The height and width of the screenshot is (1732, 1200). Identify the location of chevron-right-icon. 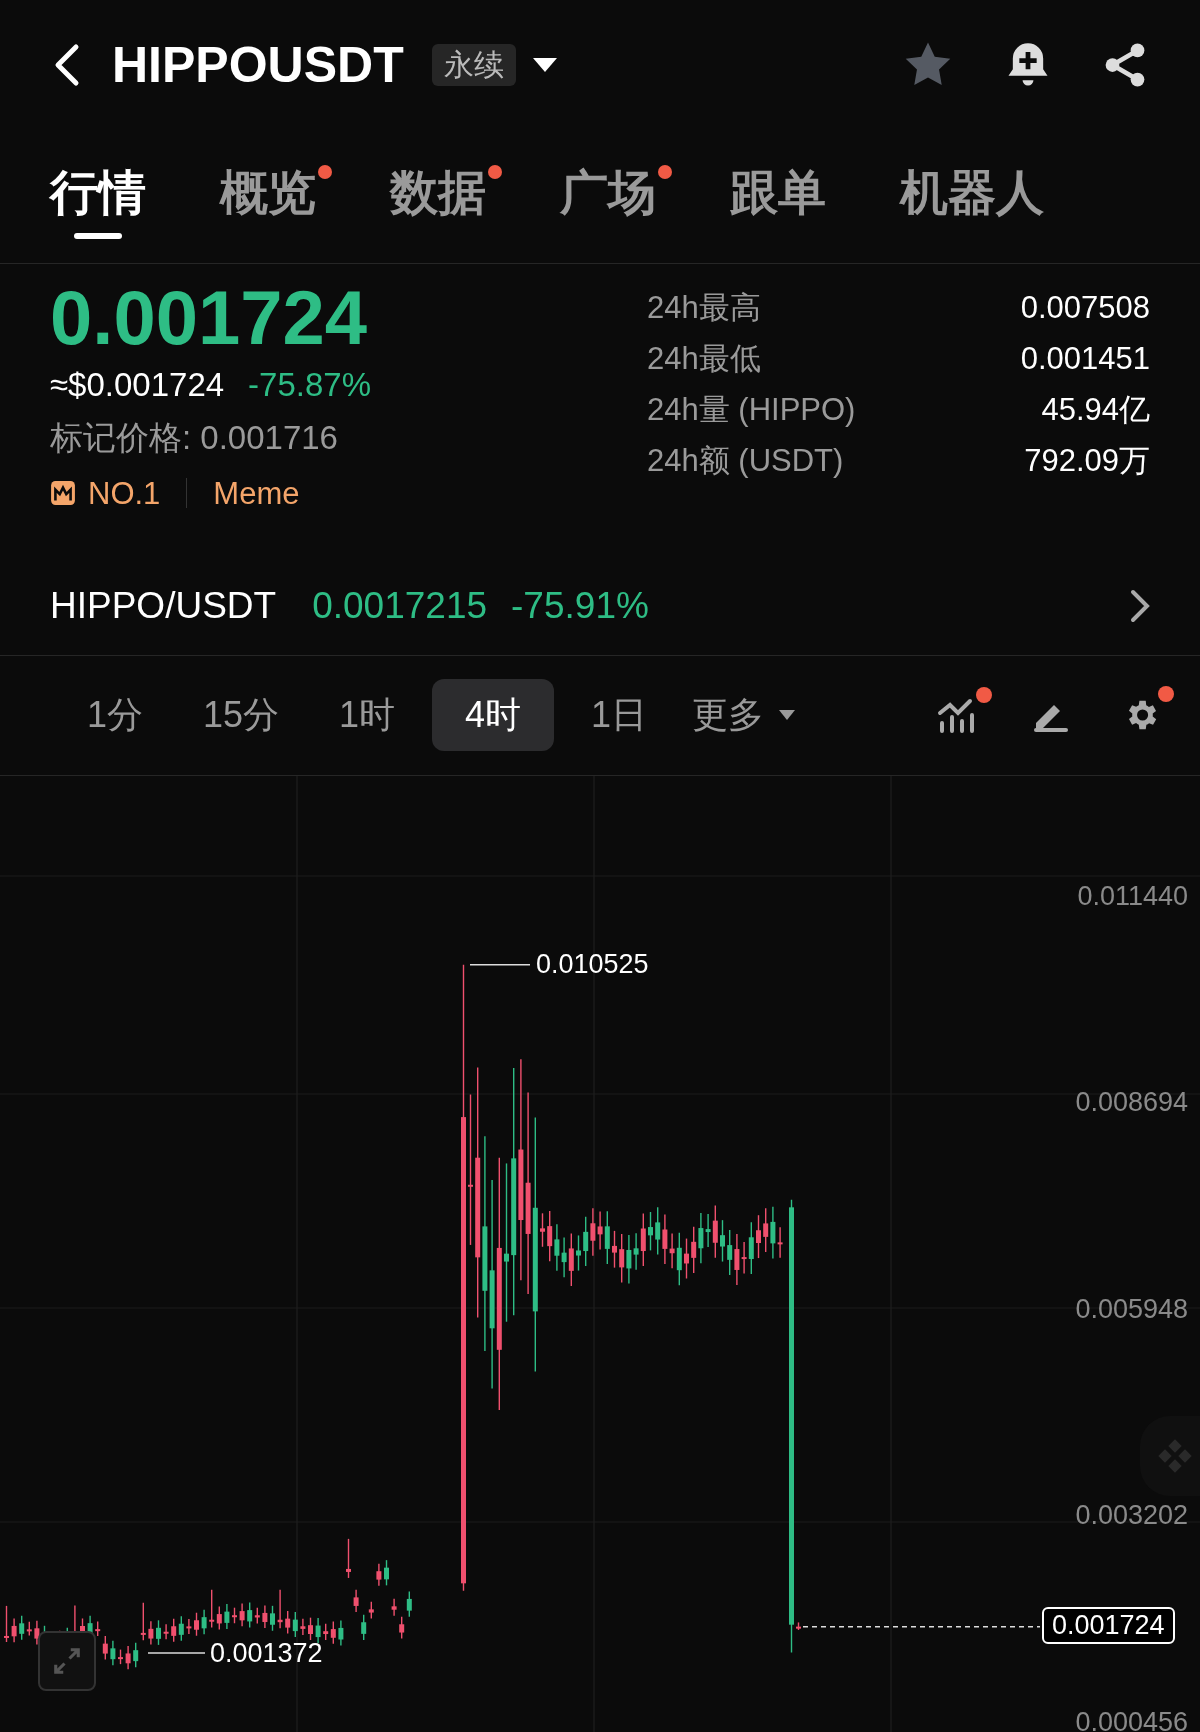
(1140, 605).